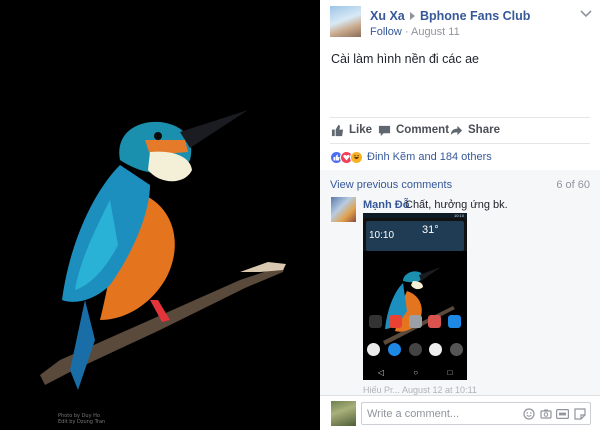 This screenshot has height=430, width=600. I want to click on post-meta: Follow · August 11, so click(415, 32).